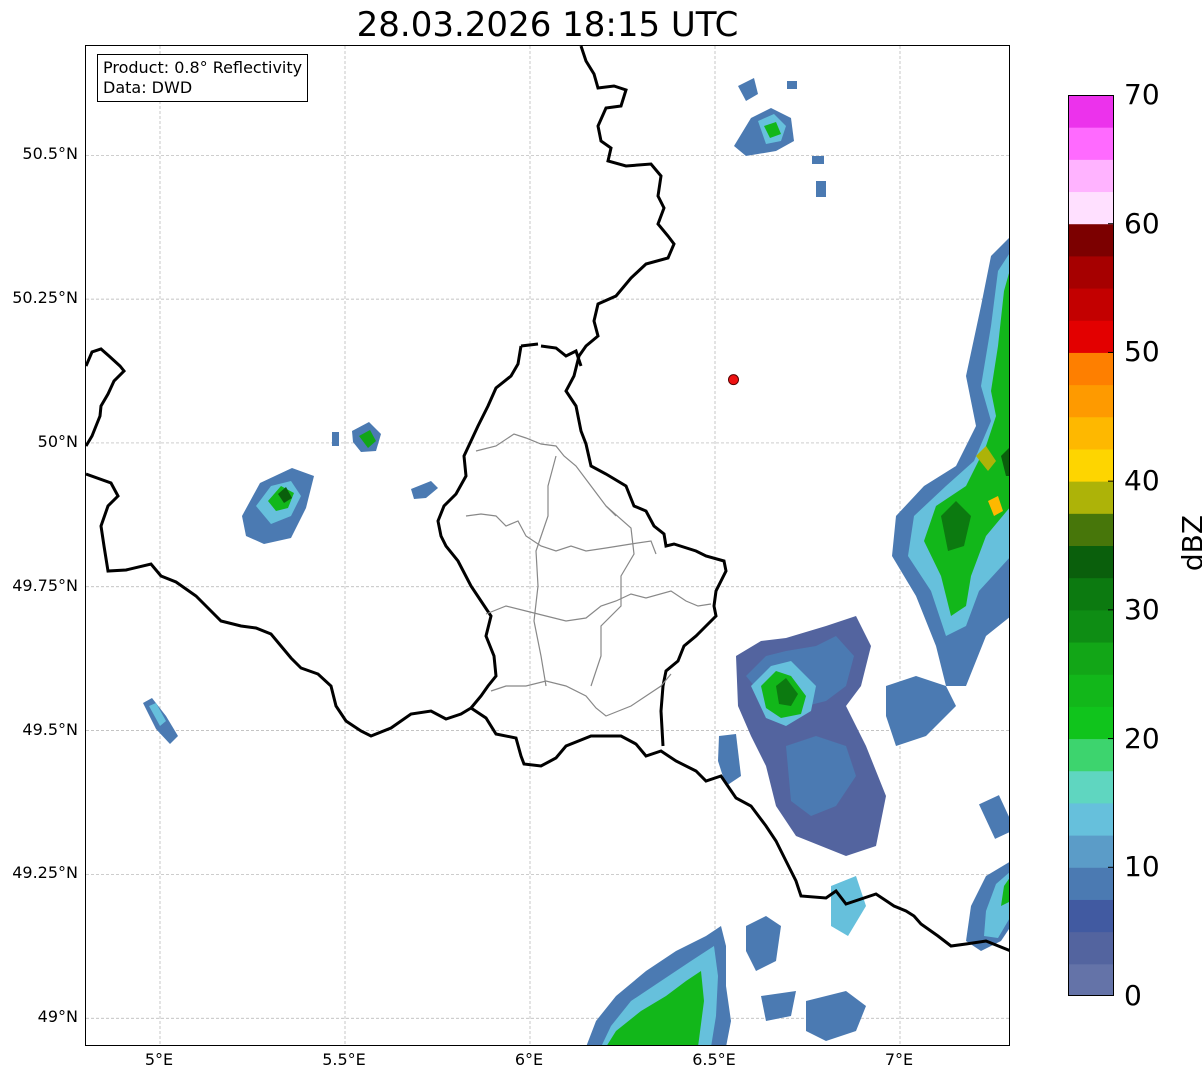  I want to click on y-tick-label: 49.5°N, so click(50, 729).